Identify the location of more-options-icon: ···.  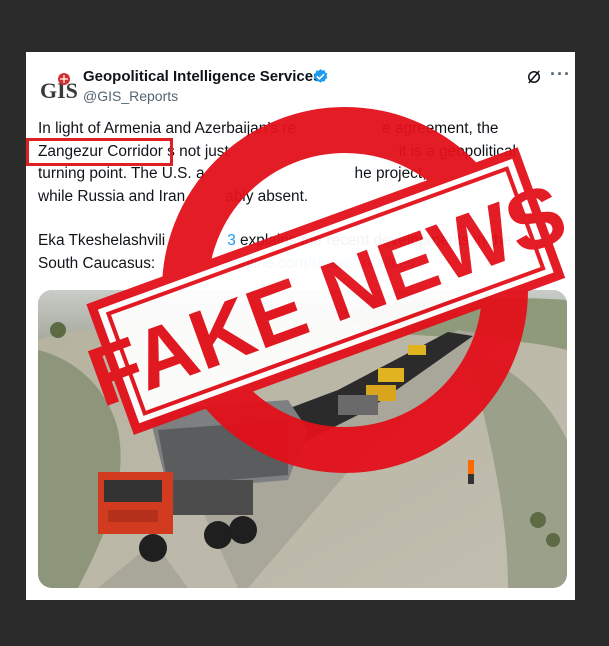
(560, 74).